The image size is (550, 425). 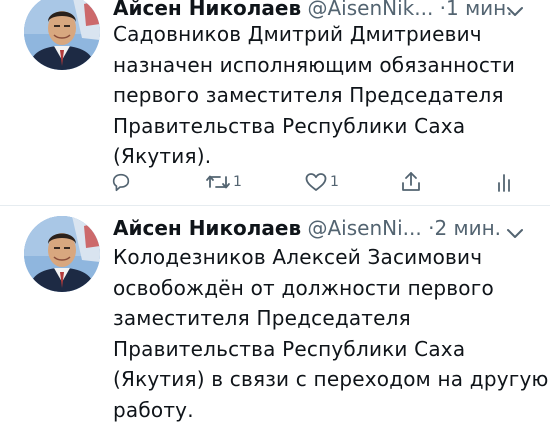 What do you see at coordinates (323, 156) in the screenshot?
I see `tweet-text-line: (Якутия).` at bounding box center [323, 156].